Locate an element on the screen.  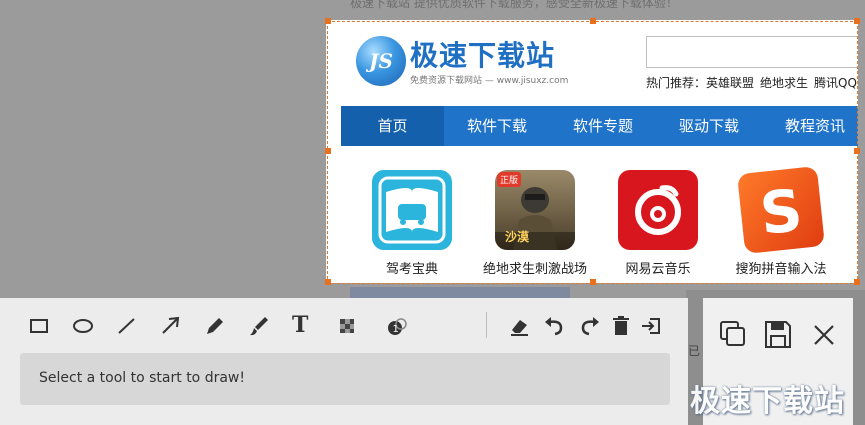
close-icon is located at coordinates (824, 335).